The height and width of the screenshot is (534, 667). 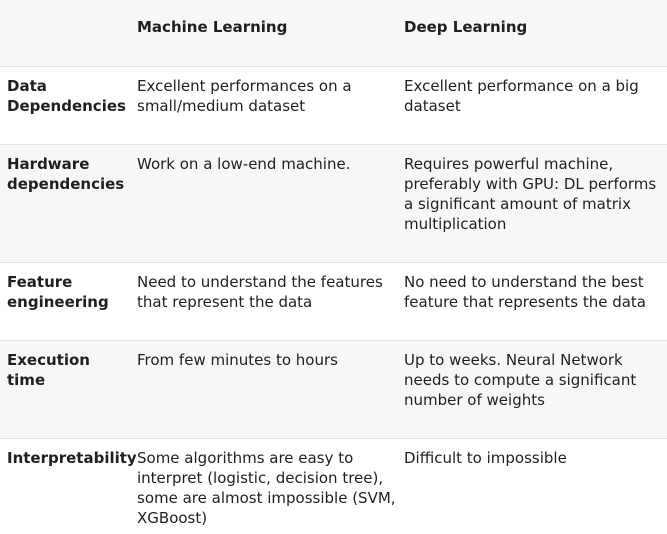 I want to click on header-blank-cell, so click(x=68, y=33).